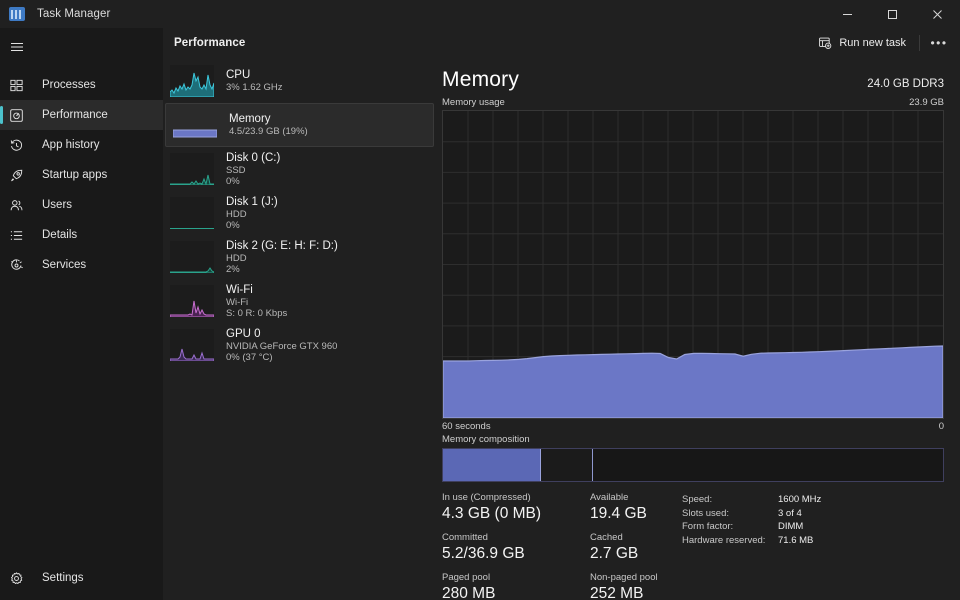  What do you see at coordinates (486, 497) in the screenshot?
I see `stat-label-in-use: In use (Compressed)` at bounding box center [486, 497].